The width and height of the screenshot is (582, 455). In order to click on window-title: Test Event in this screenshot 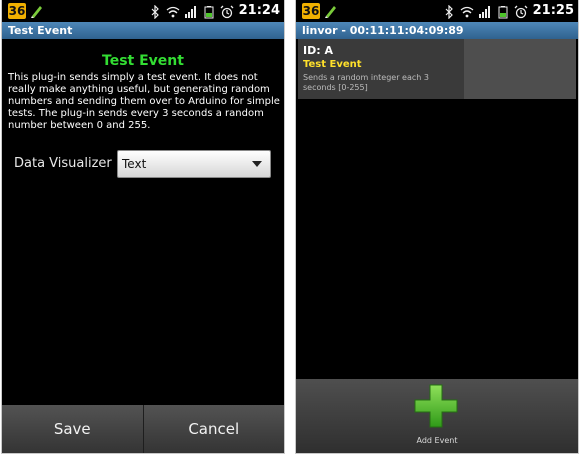, I will do `click(143, 30)`.